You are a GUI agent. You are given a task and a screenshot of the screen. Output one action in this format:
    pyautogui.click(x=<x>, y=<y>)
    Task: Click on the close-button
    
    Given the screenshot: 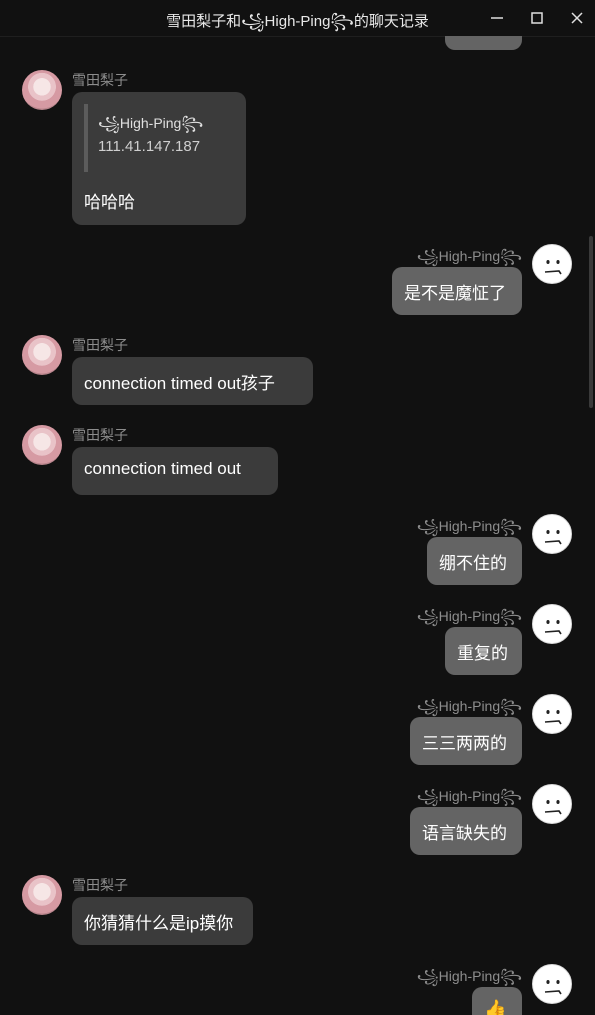 What is the action you would take?
    pyautogui.click(x=577, y=18)
    